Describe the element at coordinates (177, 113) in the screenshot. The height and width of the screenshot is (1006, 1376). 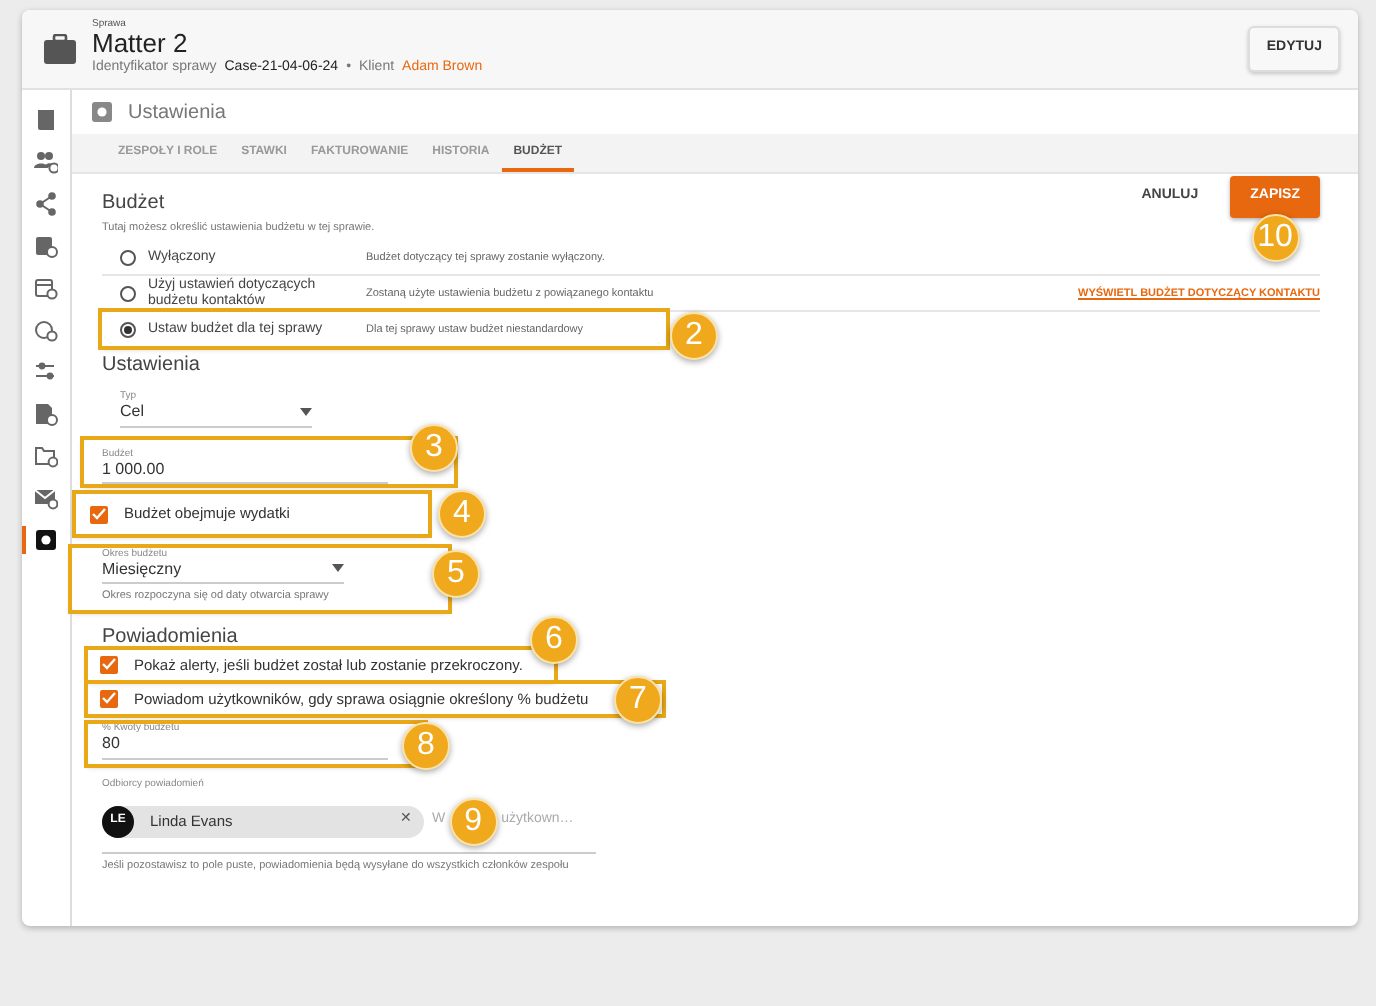
I see `section-title: Ustawienia` at that location.